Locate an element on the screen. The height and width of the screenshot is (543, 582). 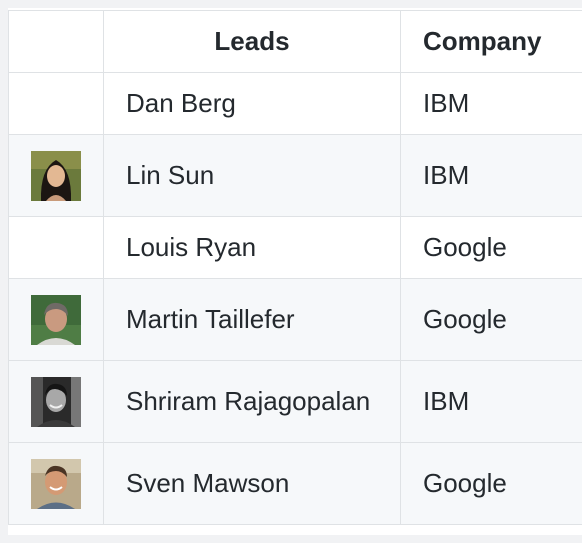
lead-name: Louis Ryan is located at coordinates (252, 247).